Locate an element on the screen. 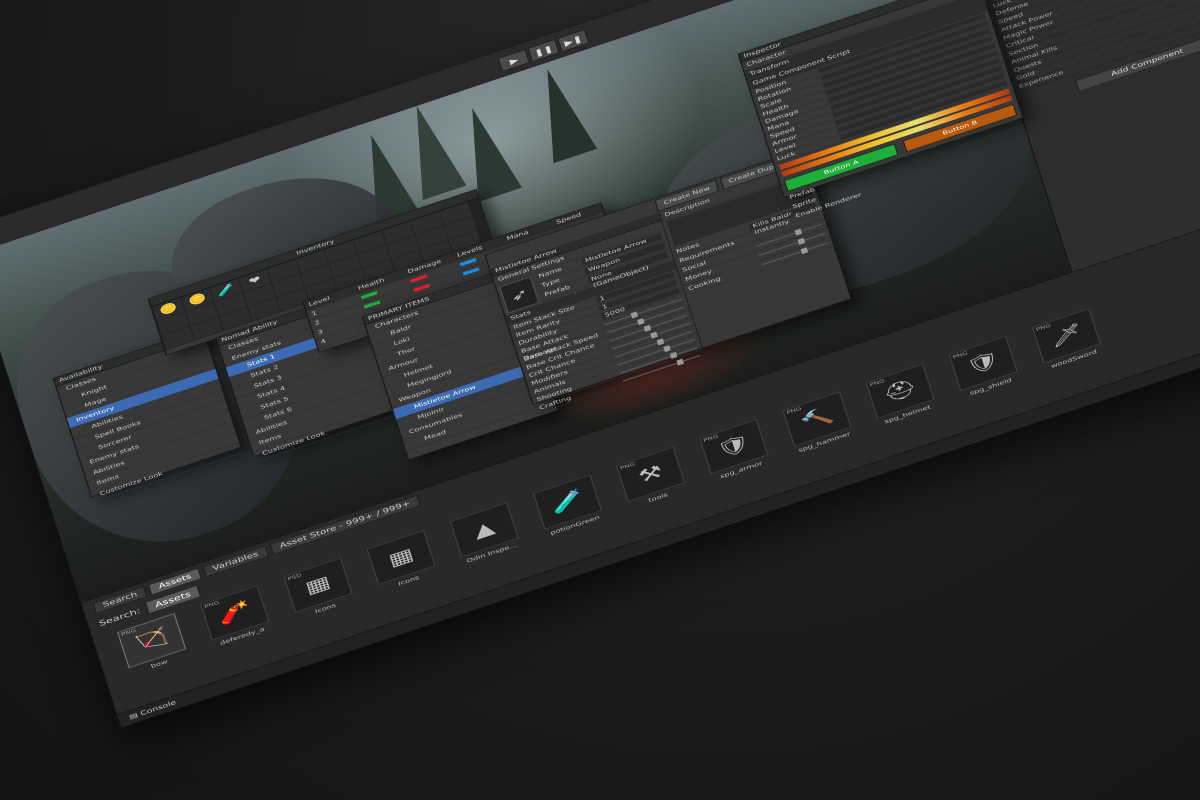 Image resolution: width=1200 pixels, height=800 pixels. asset-item: 🧪 potionGreen is located at coordinates (569, 506).